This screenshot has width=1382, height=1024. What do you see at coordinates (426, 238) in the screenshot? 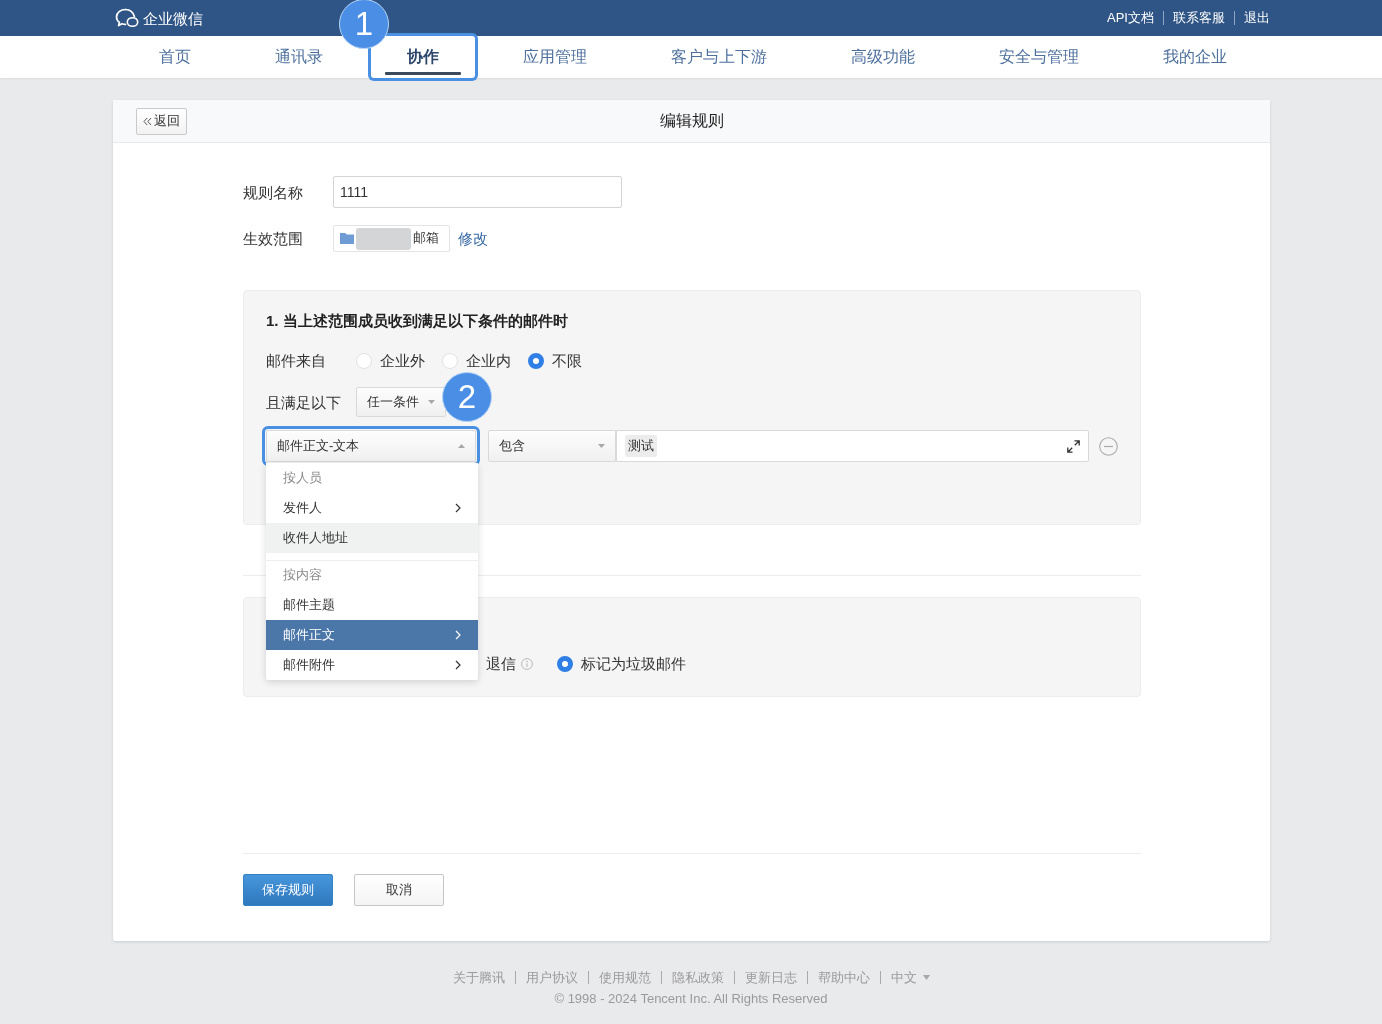
I see `scope-value: 邮箱` at bounding box center [426, 238].